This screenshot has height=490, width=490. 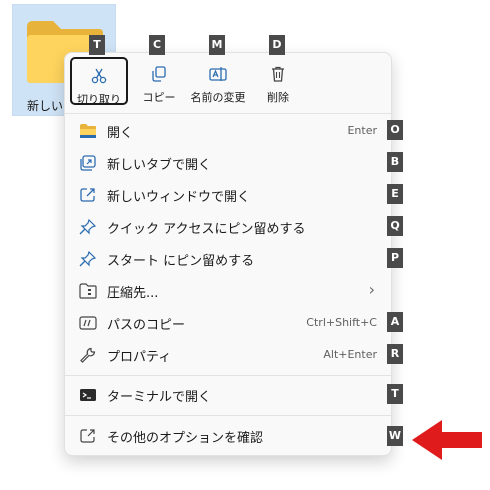 What do you see at coordinates (350, 354) in the screenshot?
I see `shortcut-text: Alt+Enter` at bounding box center [350, 354].